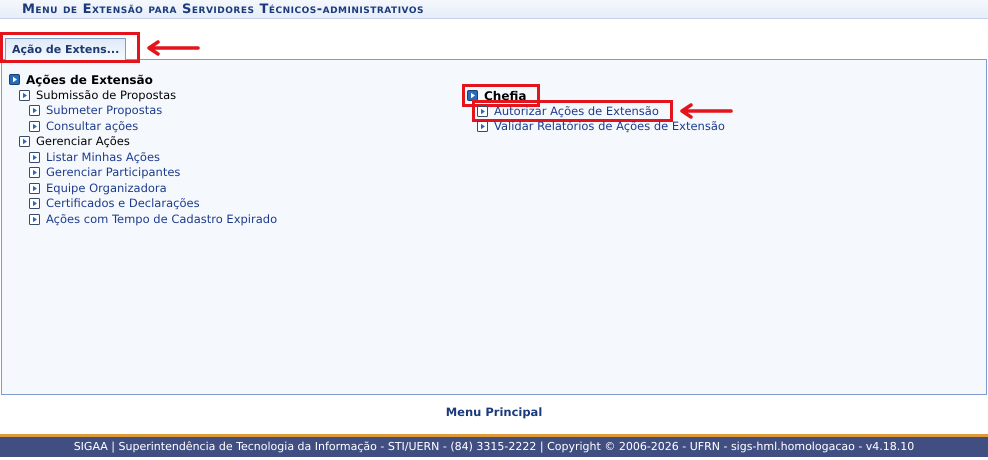 The height and width of the screenshot is (460, 988). What do you see at coordinates (83, 141) in the screenshot?
I see `menu-group: Gerenciar Ações` at bounding box center [83, 141].